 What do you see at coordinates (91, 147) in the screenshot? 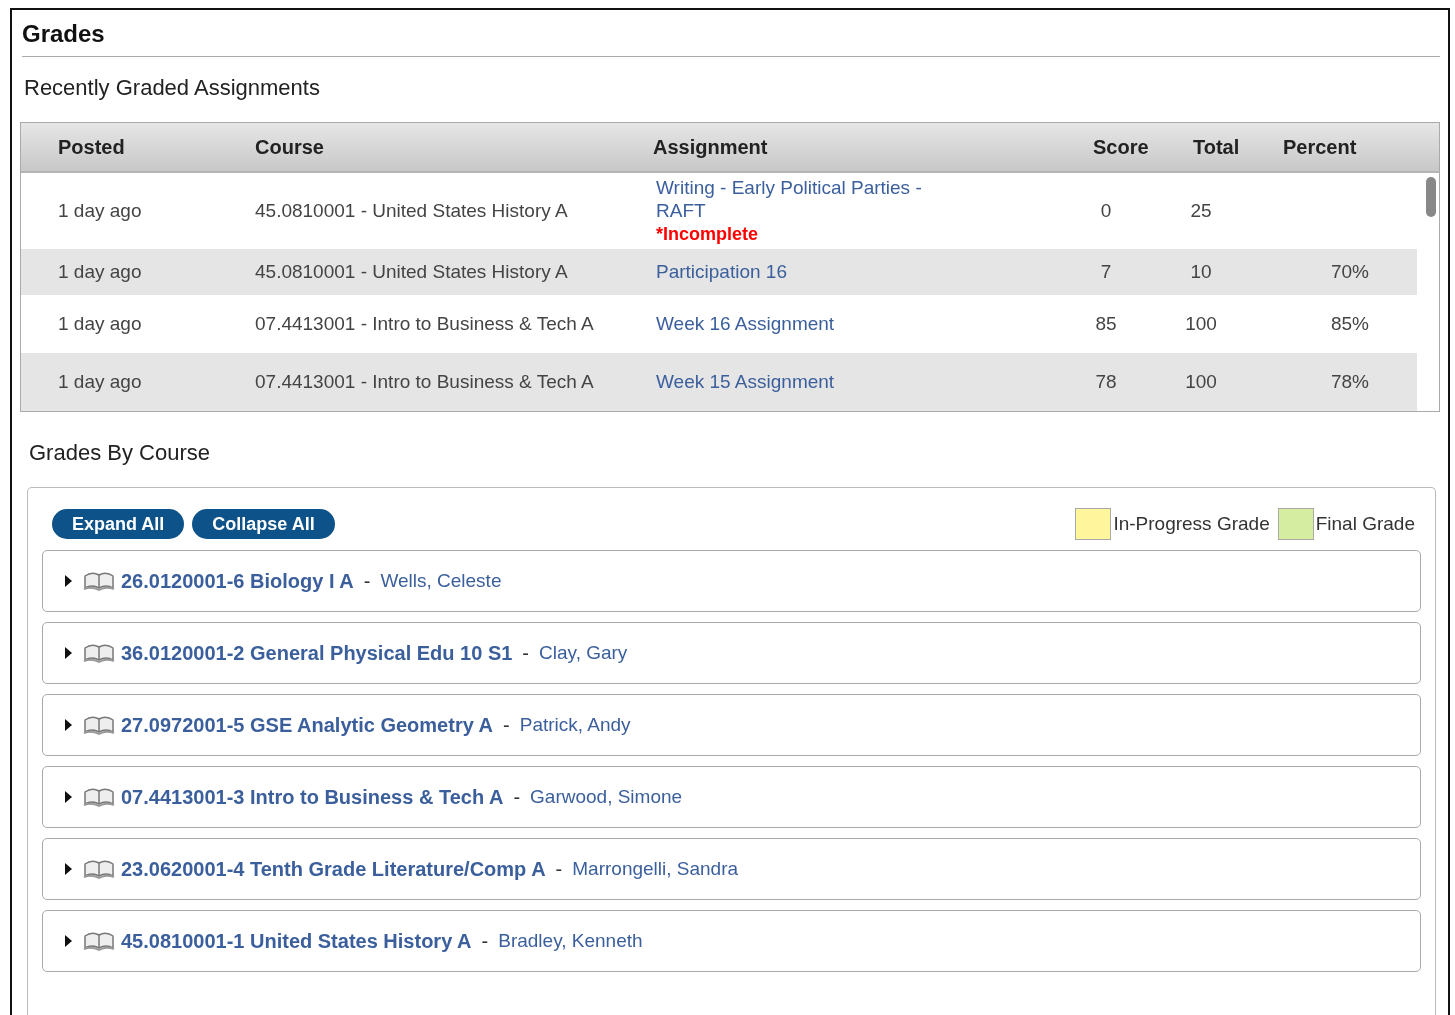
I see `column-header: Posted` at bounding box center [91, 147].